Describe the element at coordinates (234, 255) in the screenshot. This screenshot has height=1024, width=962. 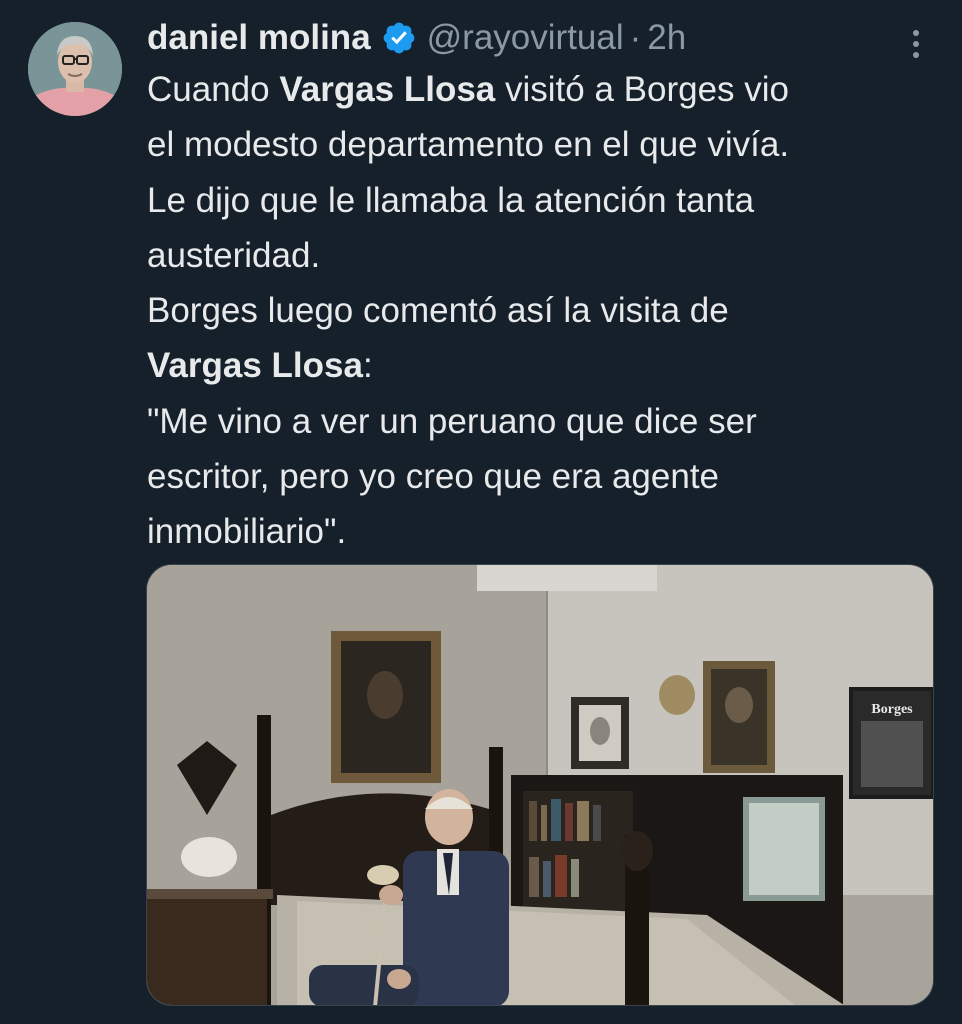
I see `tweet-text-line: austeridad.` at that location.